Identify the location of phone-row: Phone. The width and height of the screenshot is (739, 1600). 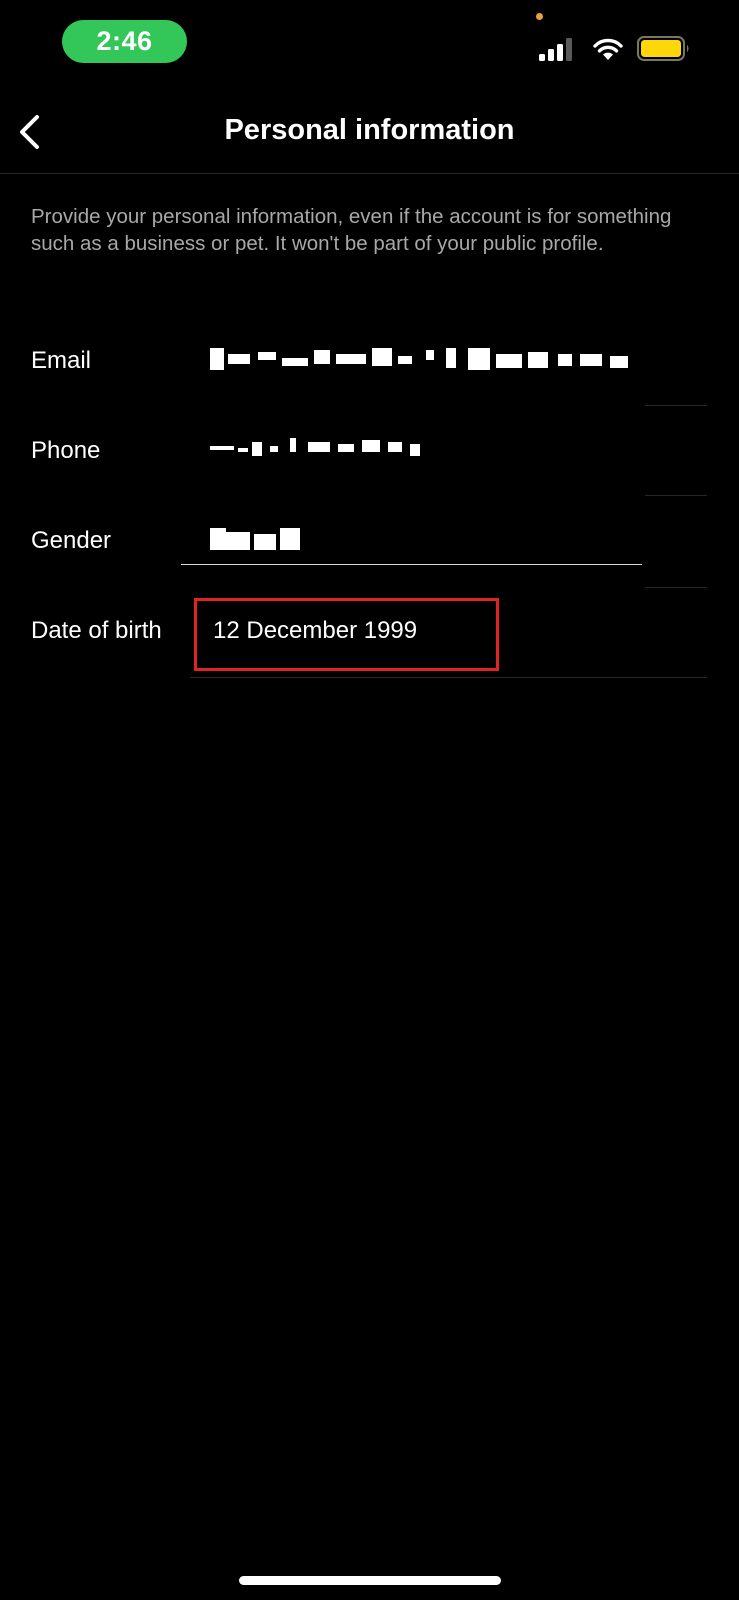
(369, 453).